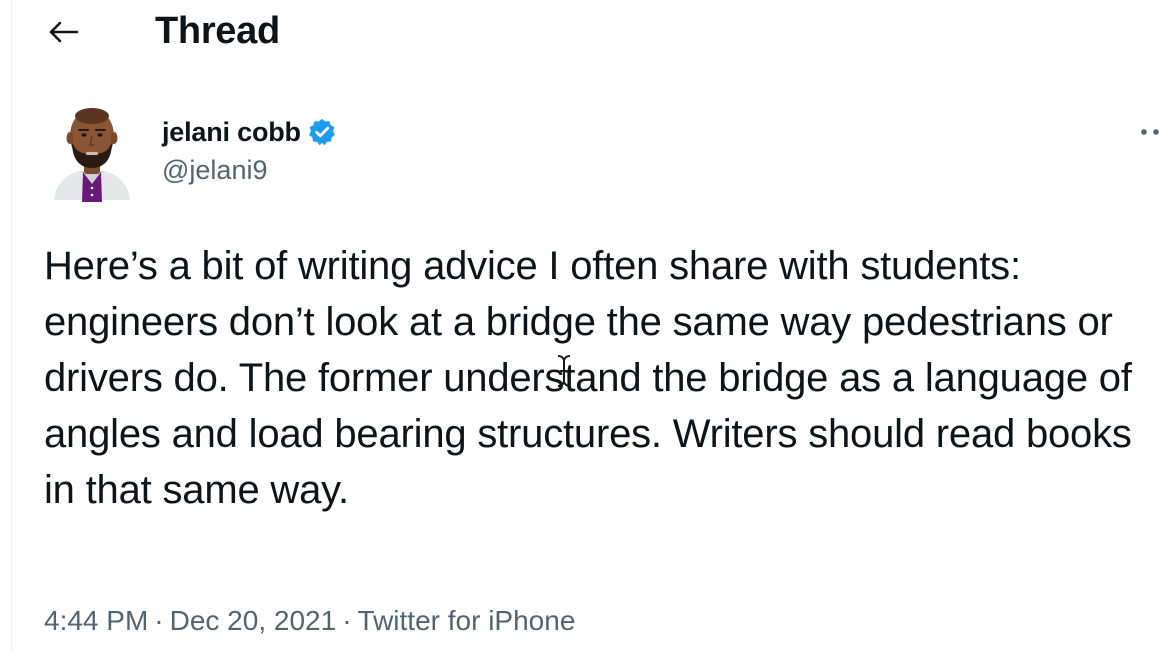 This screenshot has height=652, width=1160. I want to click on tweet-meta: 4:44 PM · Dec 20, 2021 · Twitter for iPhone, so click(309, 621).